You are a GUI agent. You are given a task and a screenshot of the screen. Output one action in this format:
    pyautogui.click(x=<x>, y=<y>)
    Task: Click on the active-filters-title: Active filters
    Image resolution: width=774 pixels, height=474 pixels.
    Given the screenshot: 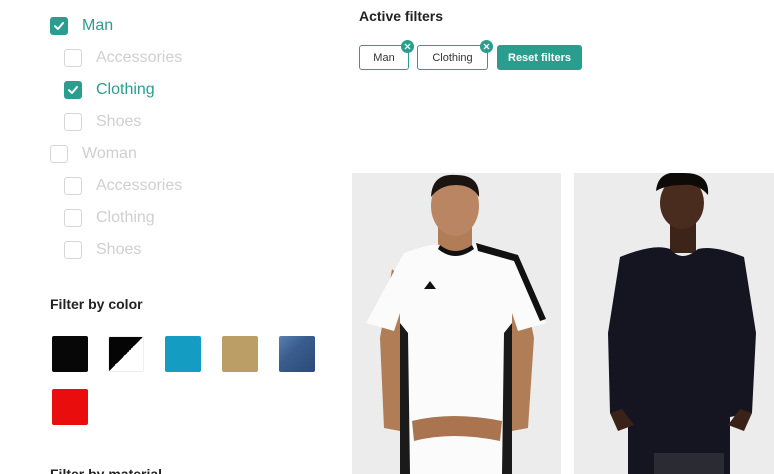 What is the action you would take?
    pyautogui.click(x=401, y=16)
    